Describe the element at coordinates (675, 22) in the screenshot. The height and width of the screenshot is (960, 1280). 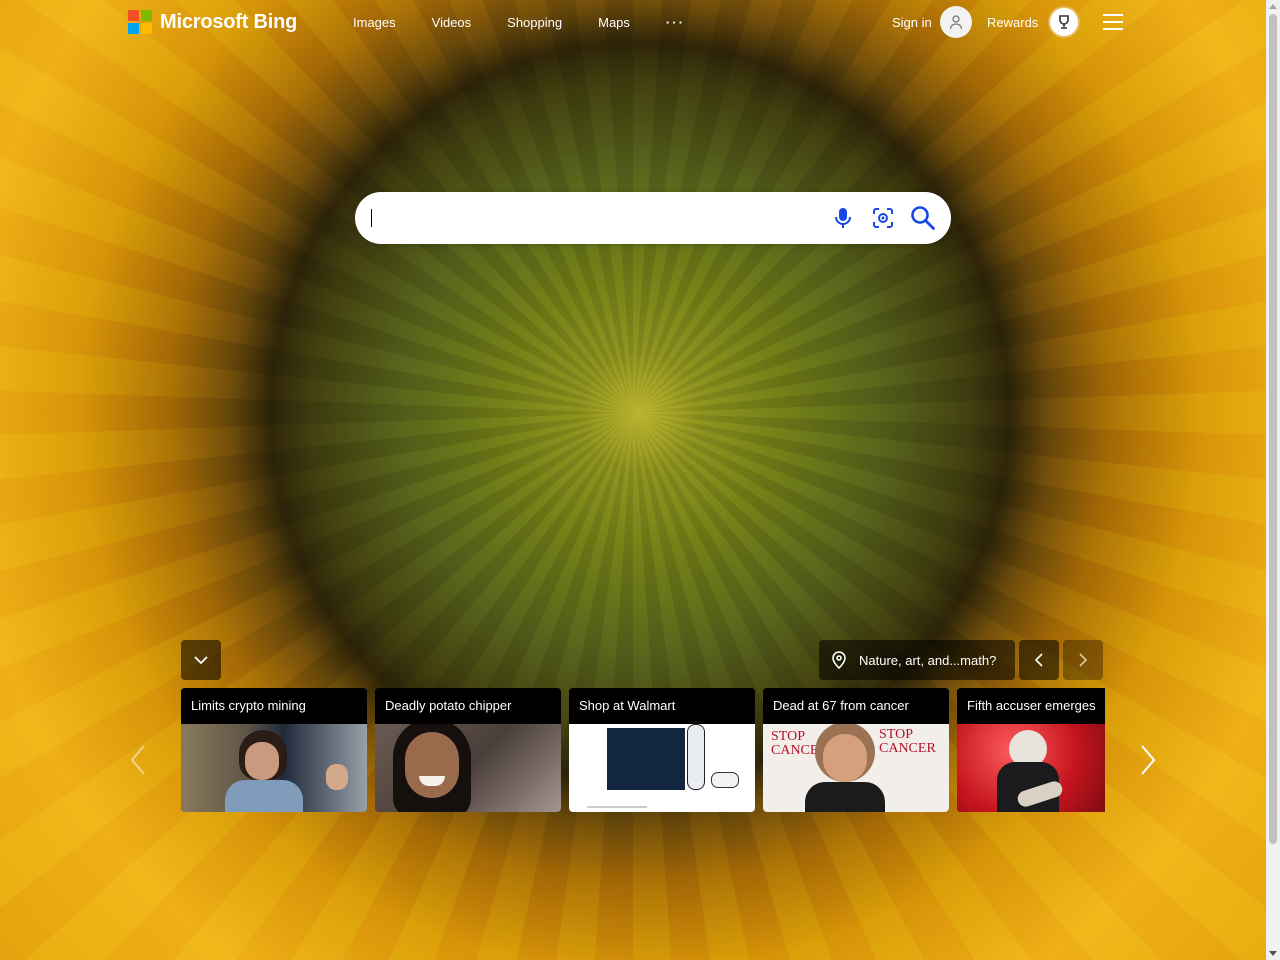
I see `nav-more: ···` at that location.